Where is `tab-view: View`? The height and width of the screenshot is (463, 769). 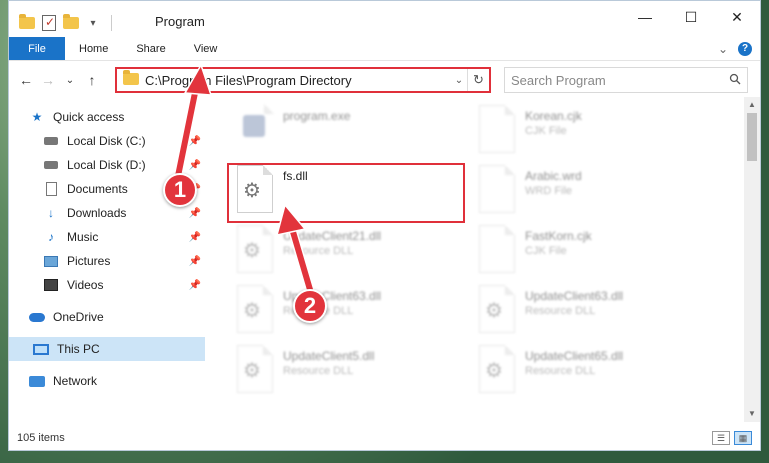 tab-view: View is located at coordinates (206, 48).